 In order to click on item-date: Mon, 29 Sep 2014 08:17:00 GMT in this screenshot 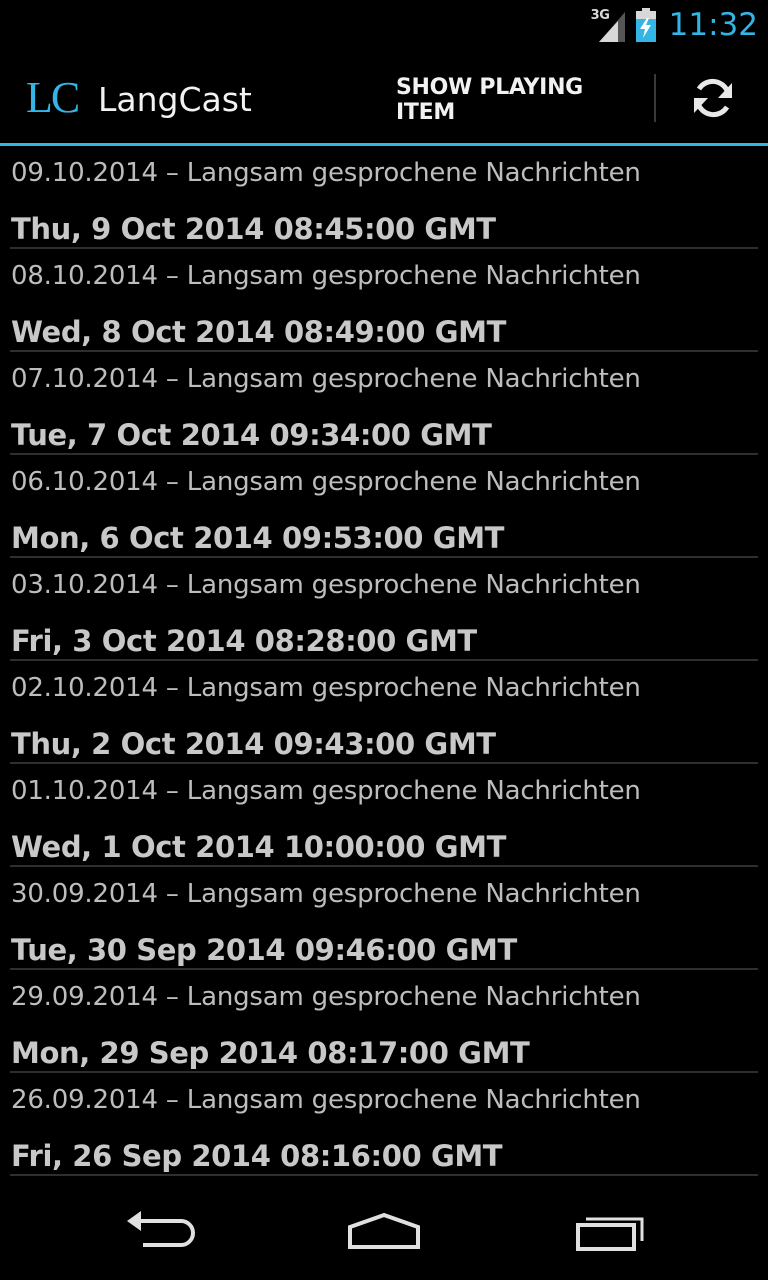, I will do `click(270, 1053)`.